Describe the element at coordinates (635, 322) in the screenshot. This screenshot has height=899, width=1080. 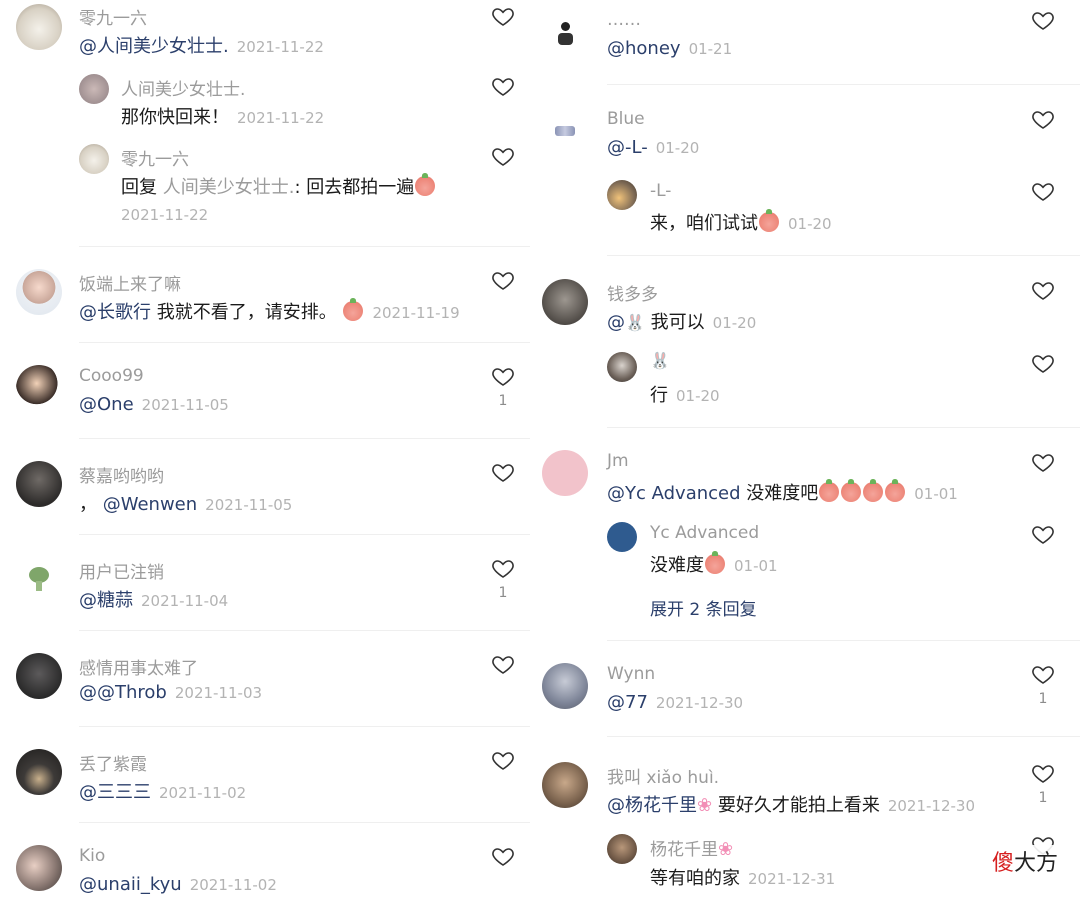
I see `bunny-icon: 🐰` at that location.